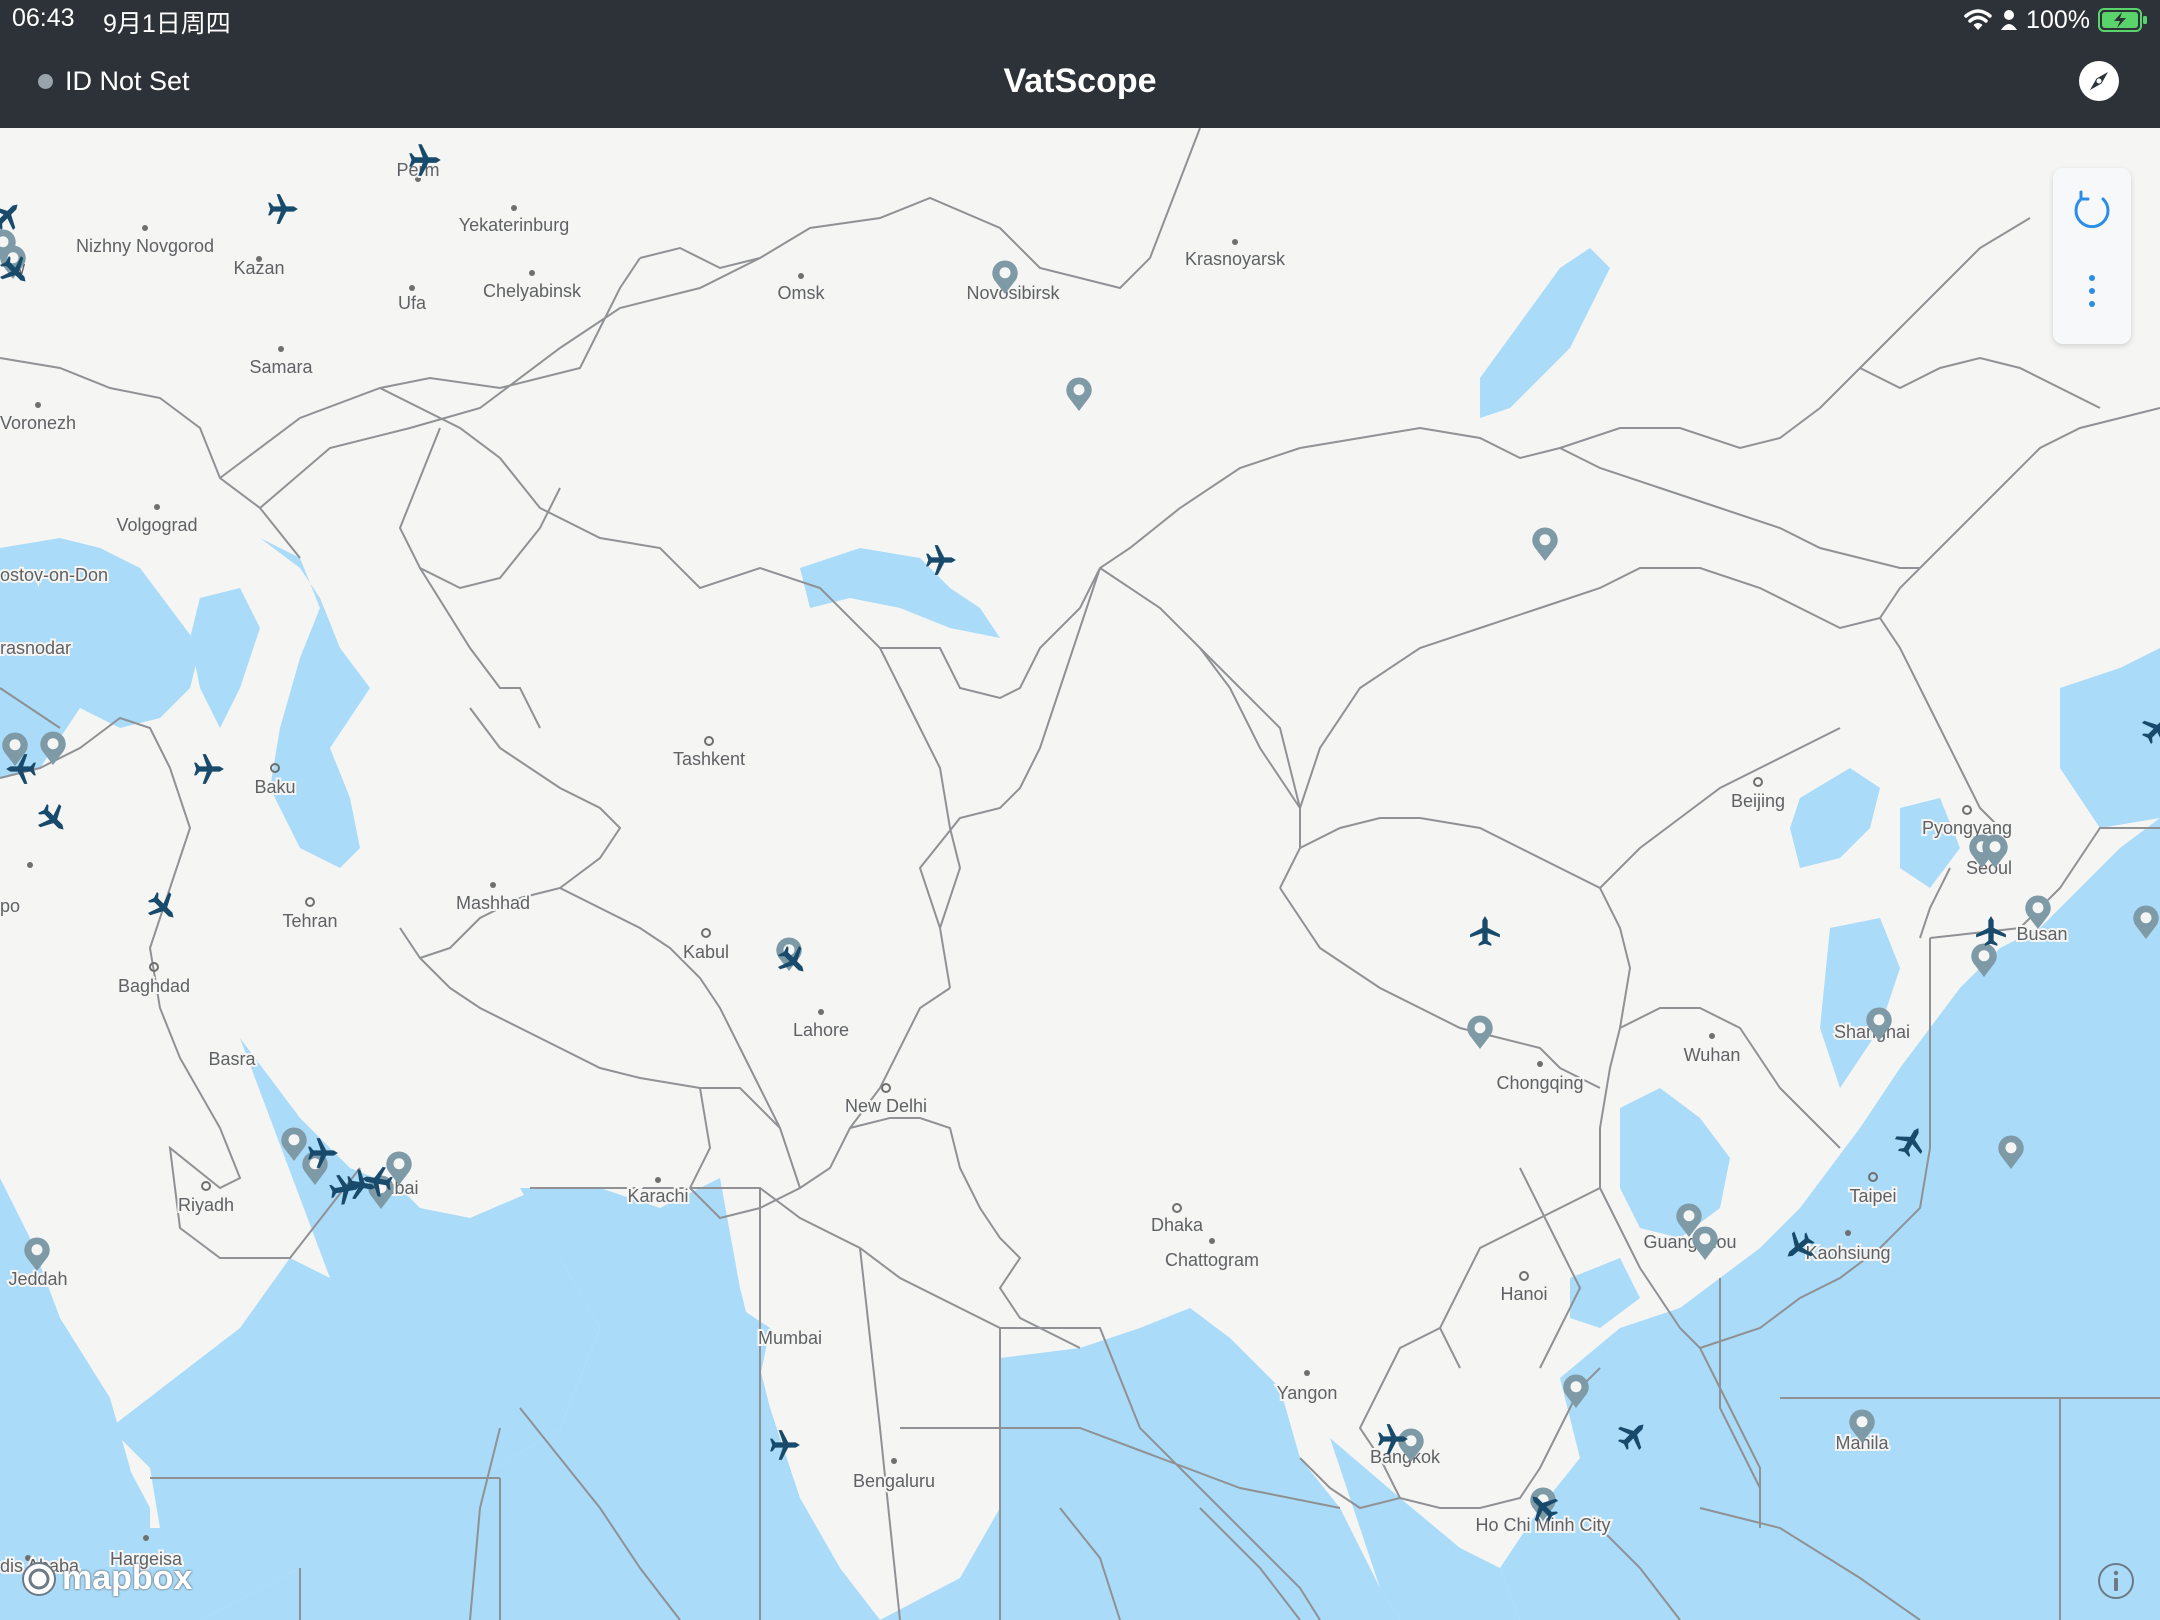 The height and width of the screenshot is (1620, 2160). What do you see at coordinates (2009, 20) in the screenshot?
I see `person-icon` at bounding box center [2009, 20].